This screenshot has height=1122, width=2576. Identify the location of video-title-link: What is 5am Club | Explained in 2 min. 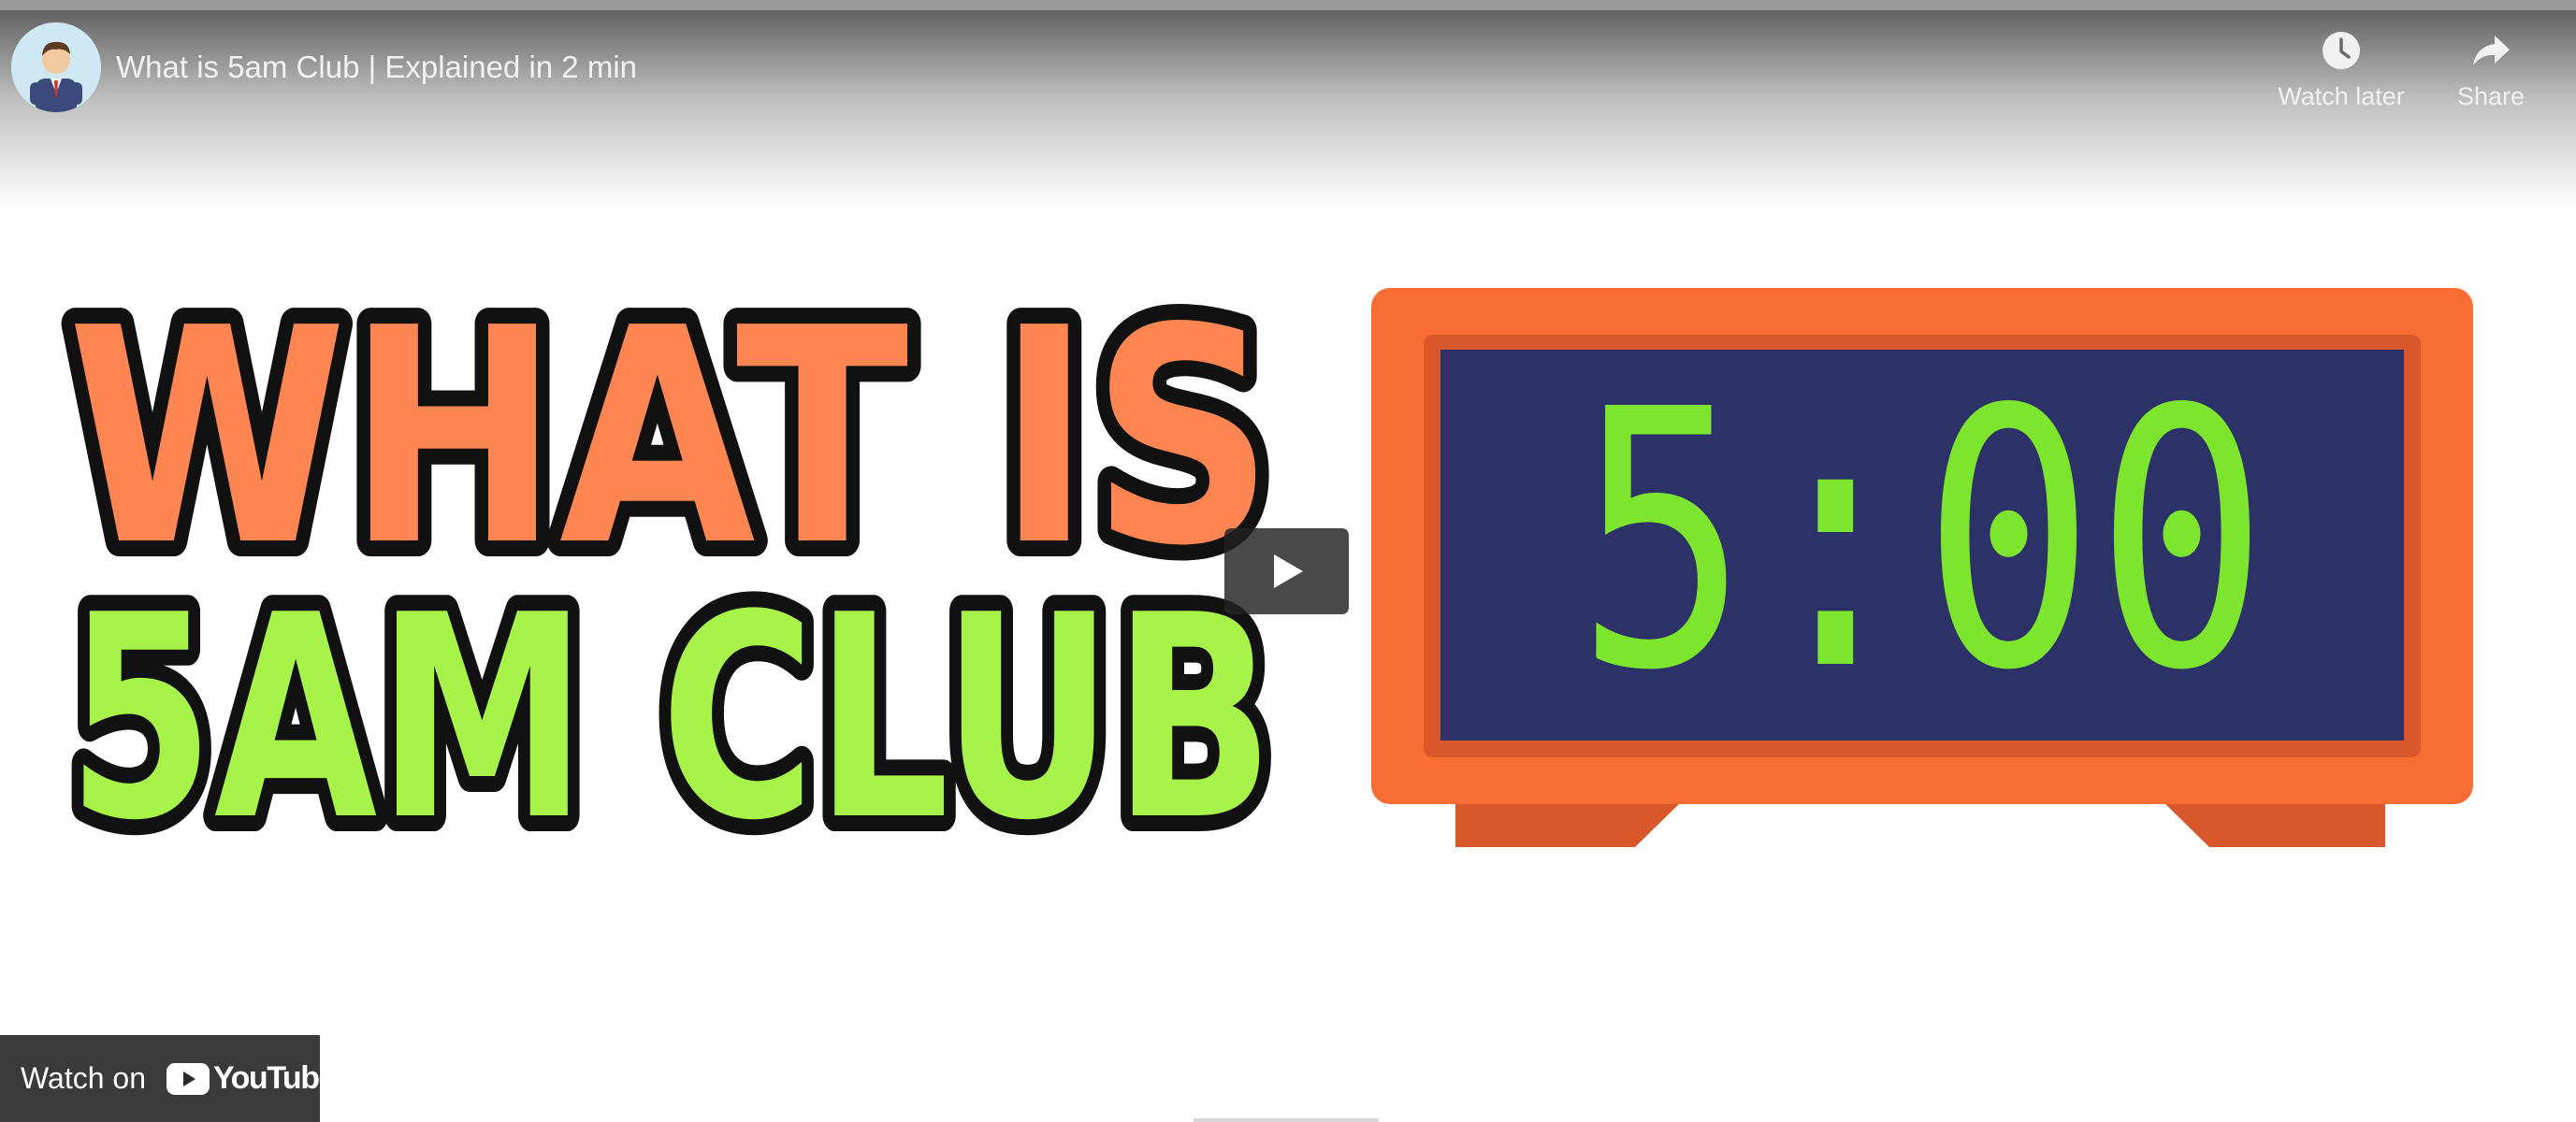
(377, 68).